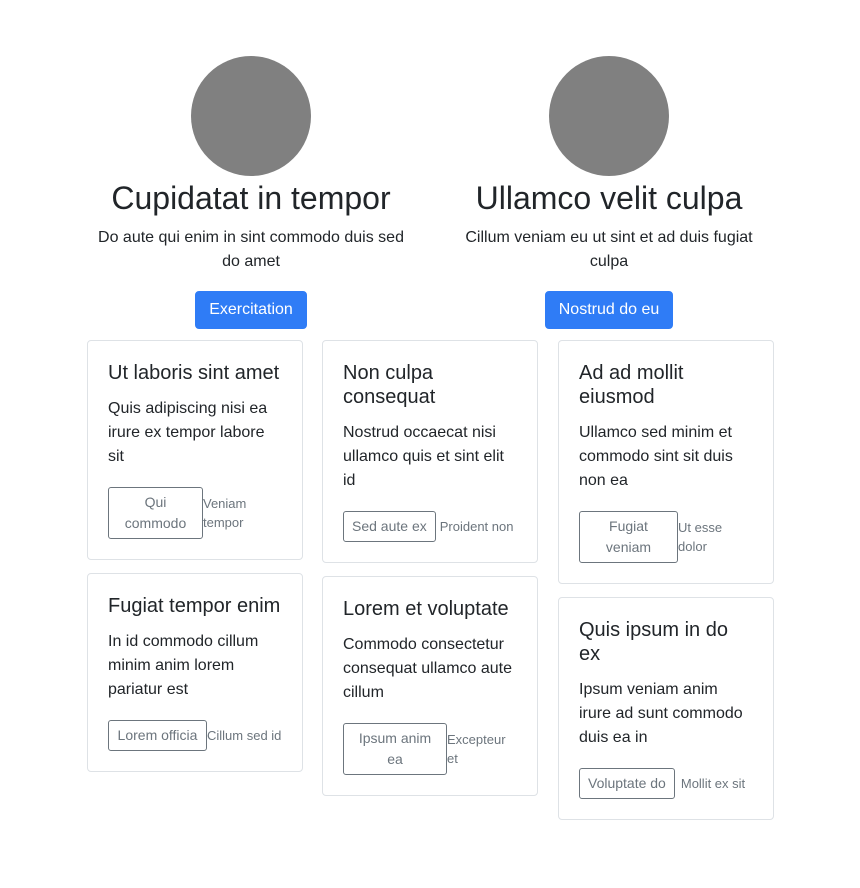 Image resolution: width=860 pixels, height=888 pixels. What do you see at coordinates (389, 526) in the screenshot?
I see `card-action-button: Sed aute ex` at bounding box center [389, 526].